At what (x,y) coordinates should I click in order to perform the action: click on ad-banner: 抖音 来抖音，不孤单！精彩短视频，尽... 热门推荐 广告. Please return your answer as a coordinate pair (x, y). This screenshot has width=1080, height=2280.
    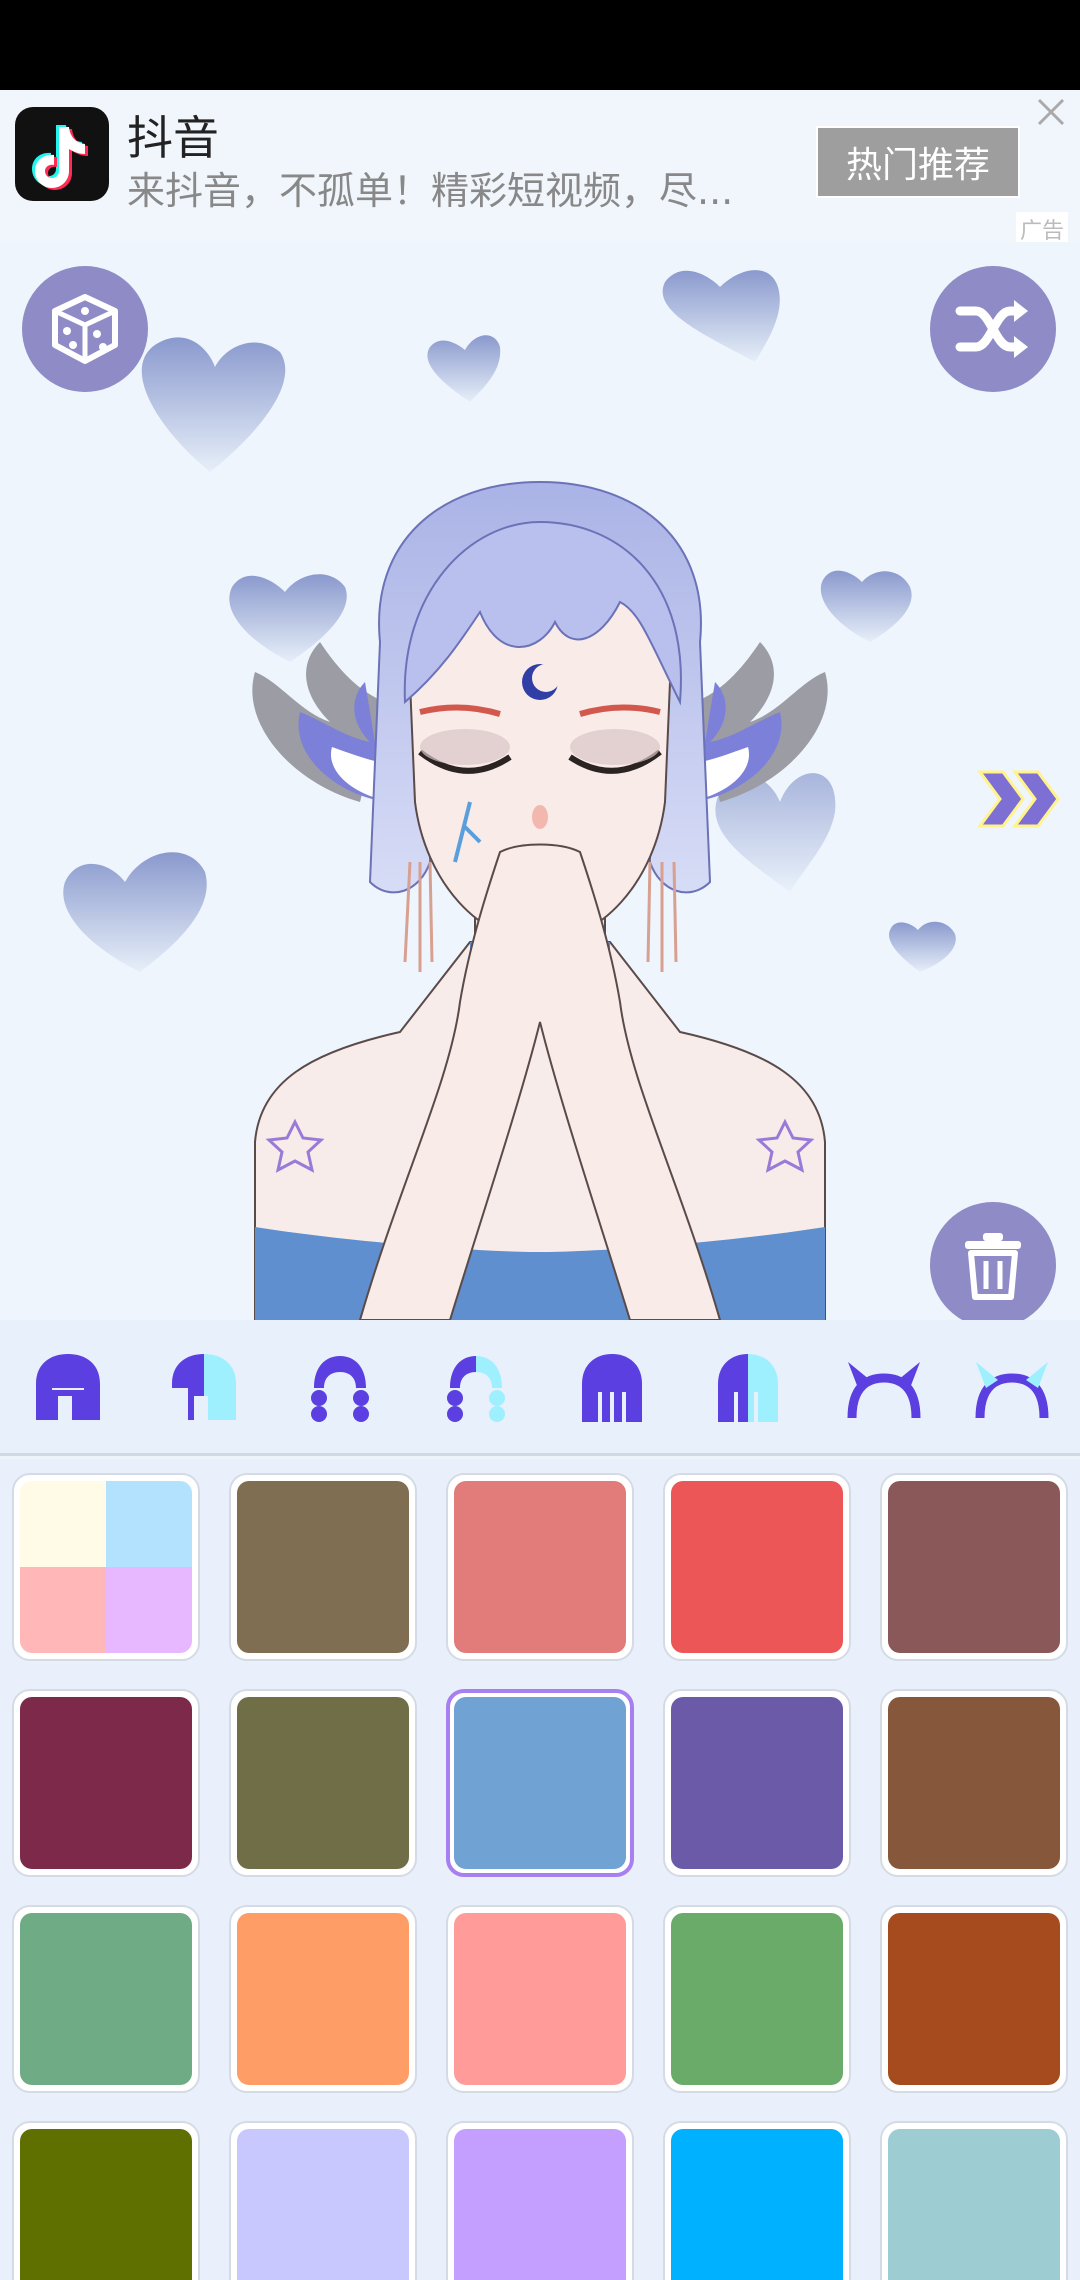
    Looking at the image, I should click on (540, 168).